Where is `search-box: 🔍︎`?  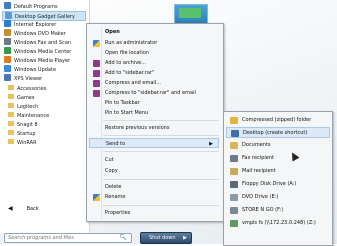
search-box: 🔍︎ is located at coordinates (68, 238).